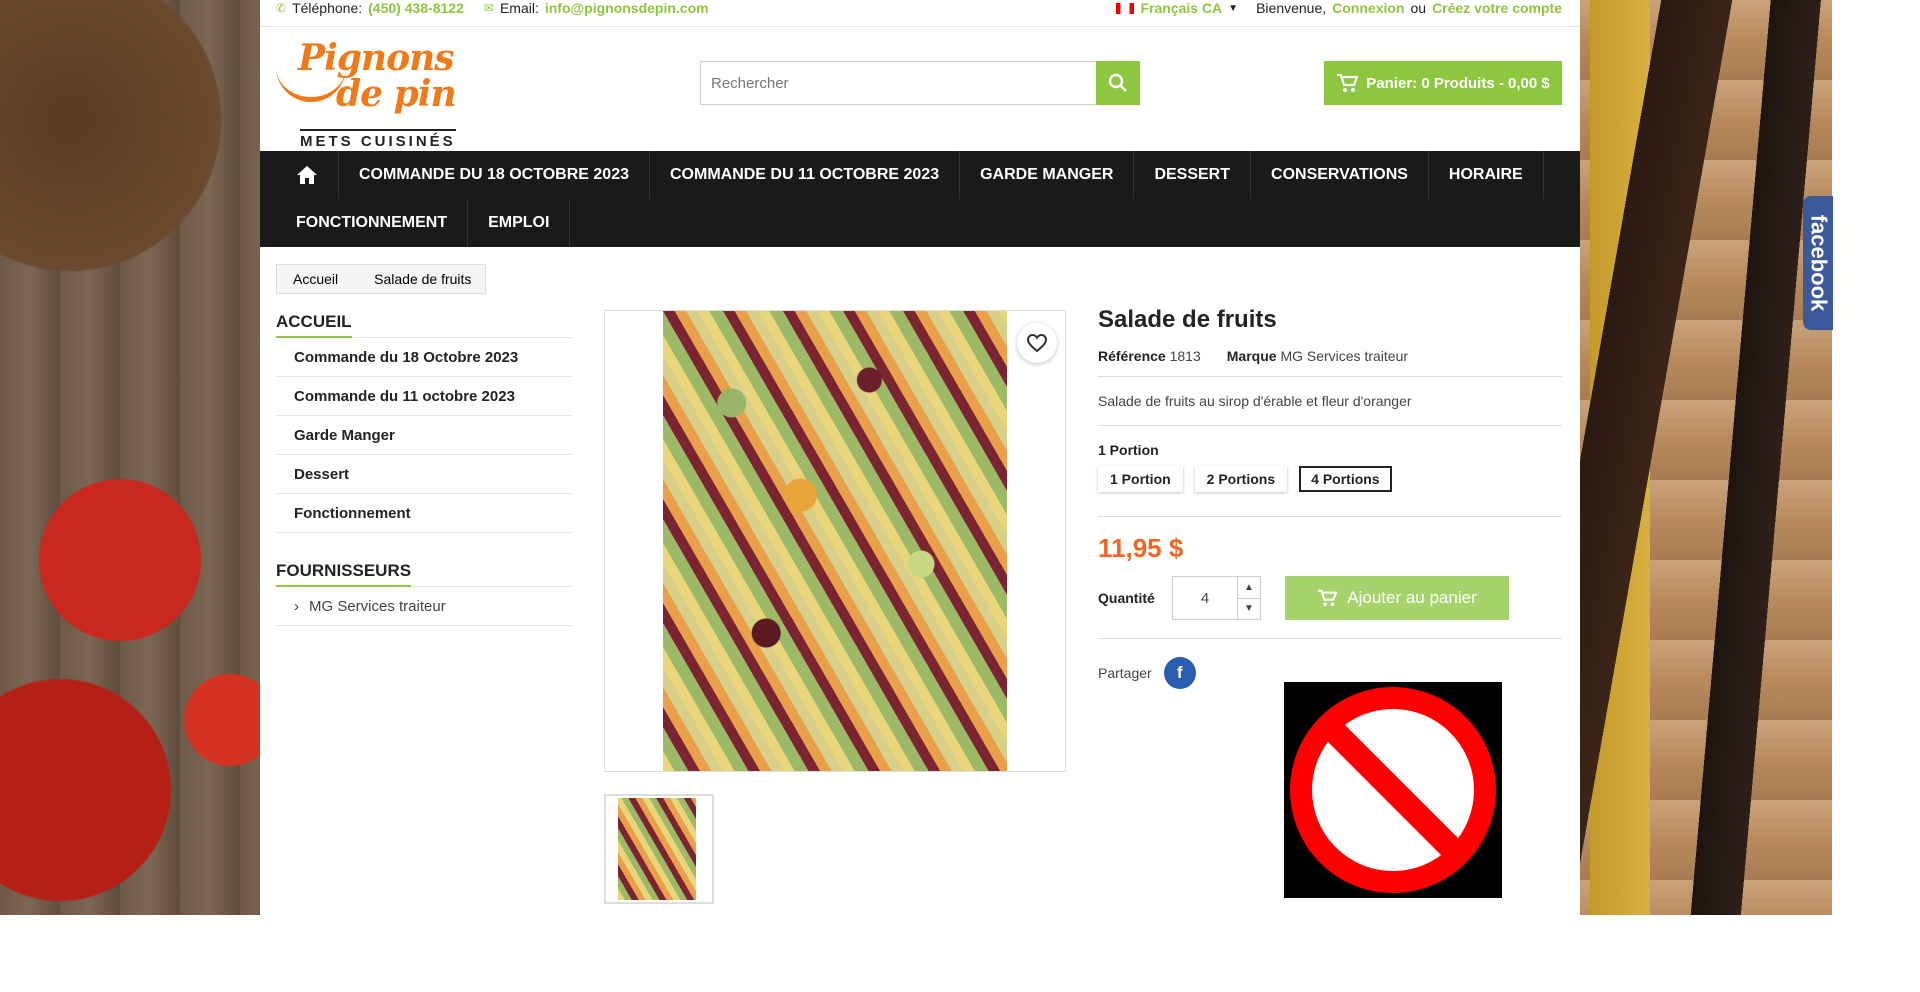  I want to click on nav-item-horaire: HORAIRE, so click(1486, 175).